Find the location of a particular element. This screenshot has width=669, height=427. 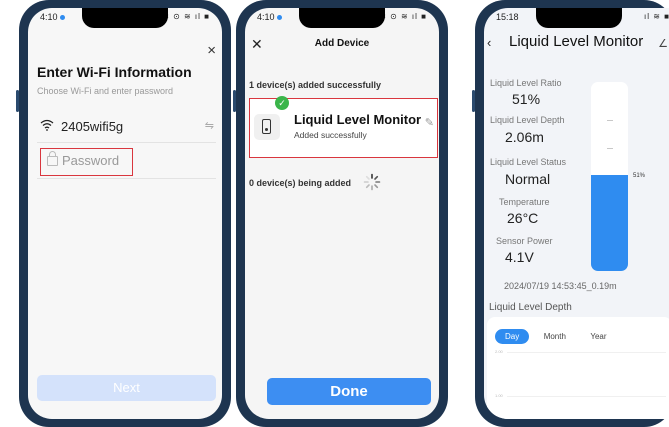

metric-value: 51% is located at coordinates (526, 99).